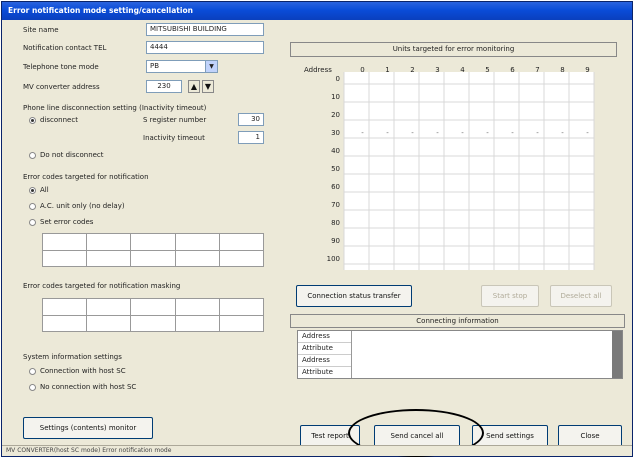 Image resolution: width=641 pixels, height=459 pixels. What do you see at coordinates (32, 206) in the screenshot?
I see `error-codes-ac-radio` at bounding box center [32, 206].